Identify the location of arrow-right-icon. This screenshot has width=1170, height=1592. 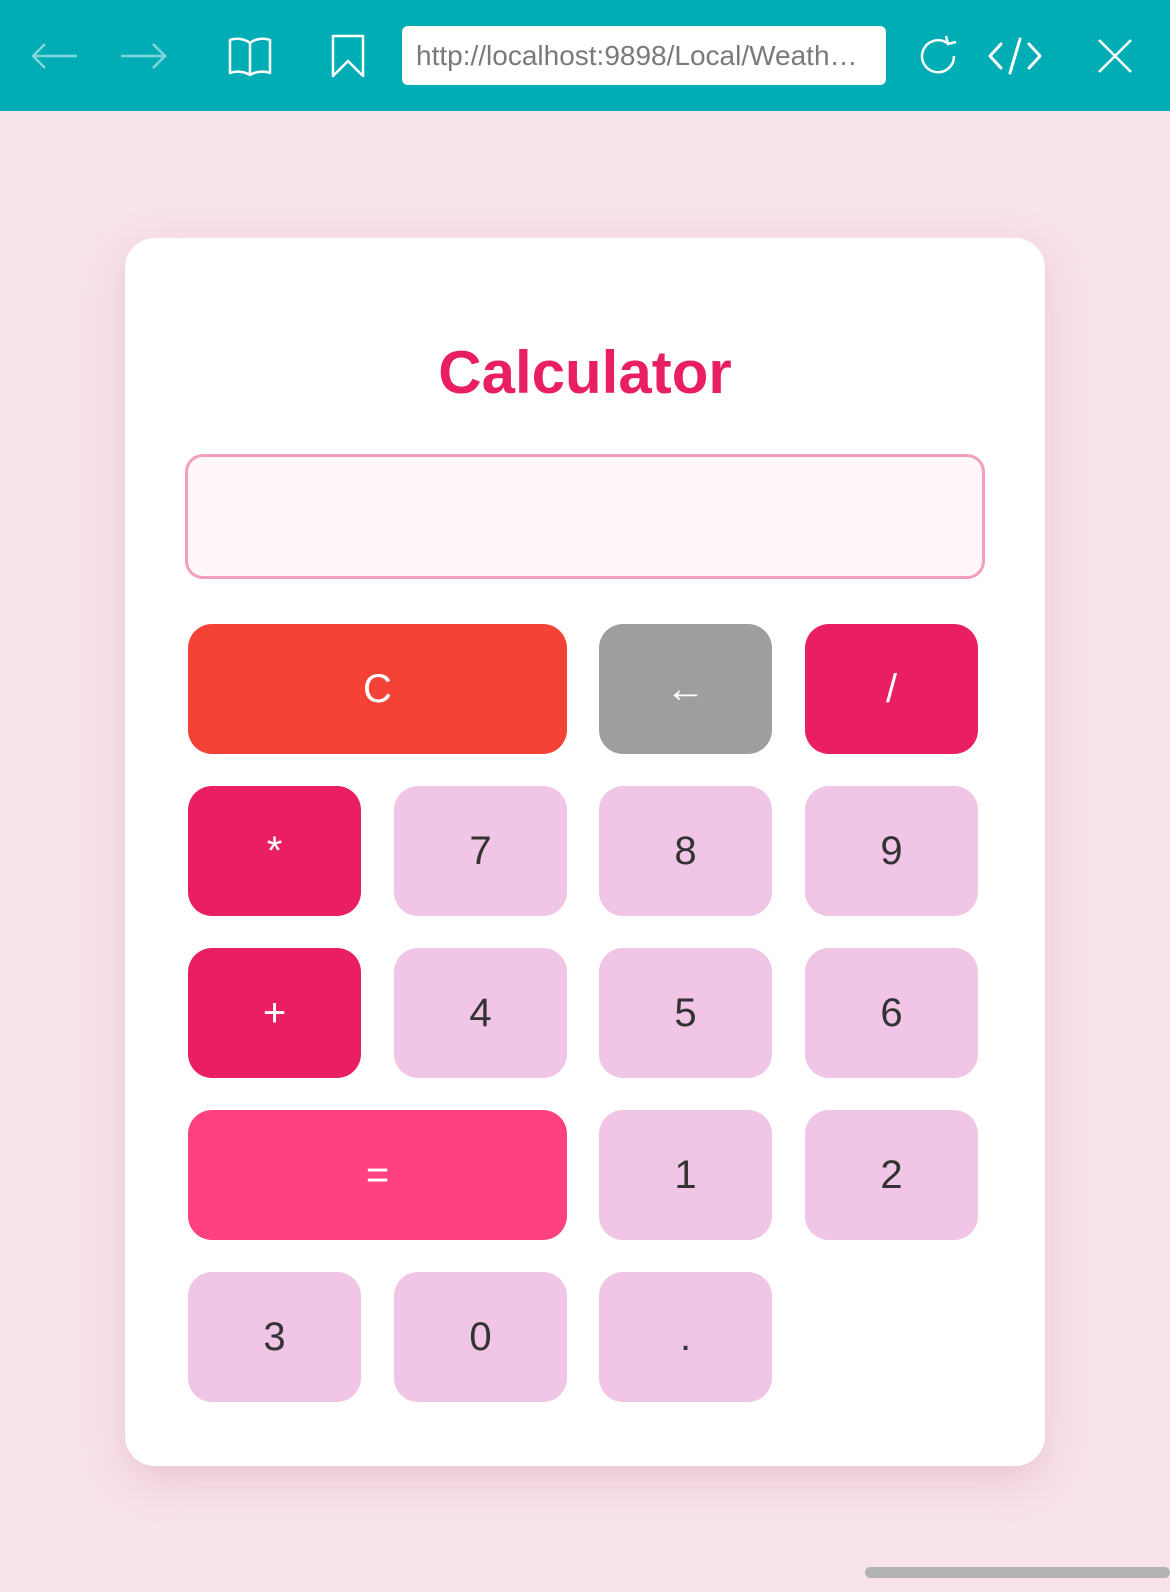
(144, 56).